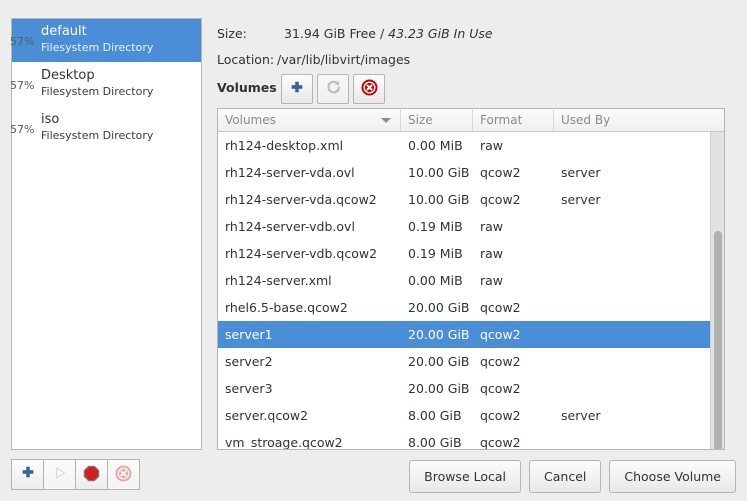  What do you see at coordinates (471, 226) in the screenshot?
I see `volume-row: rh124-server-vdb.ovl 0.19 MiB raw` at bounding box center [471, 226].